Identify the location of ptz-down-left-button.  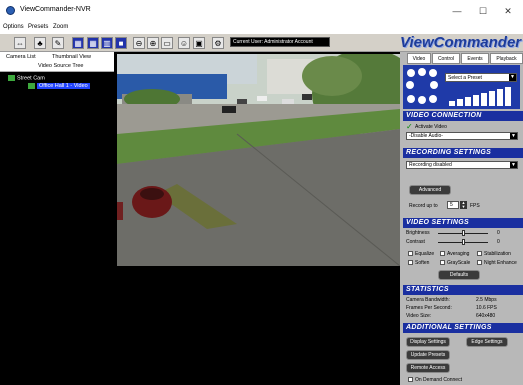
(411, 99).